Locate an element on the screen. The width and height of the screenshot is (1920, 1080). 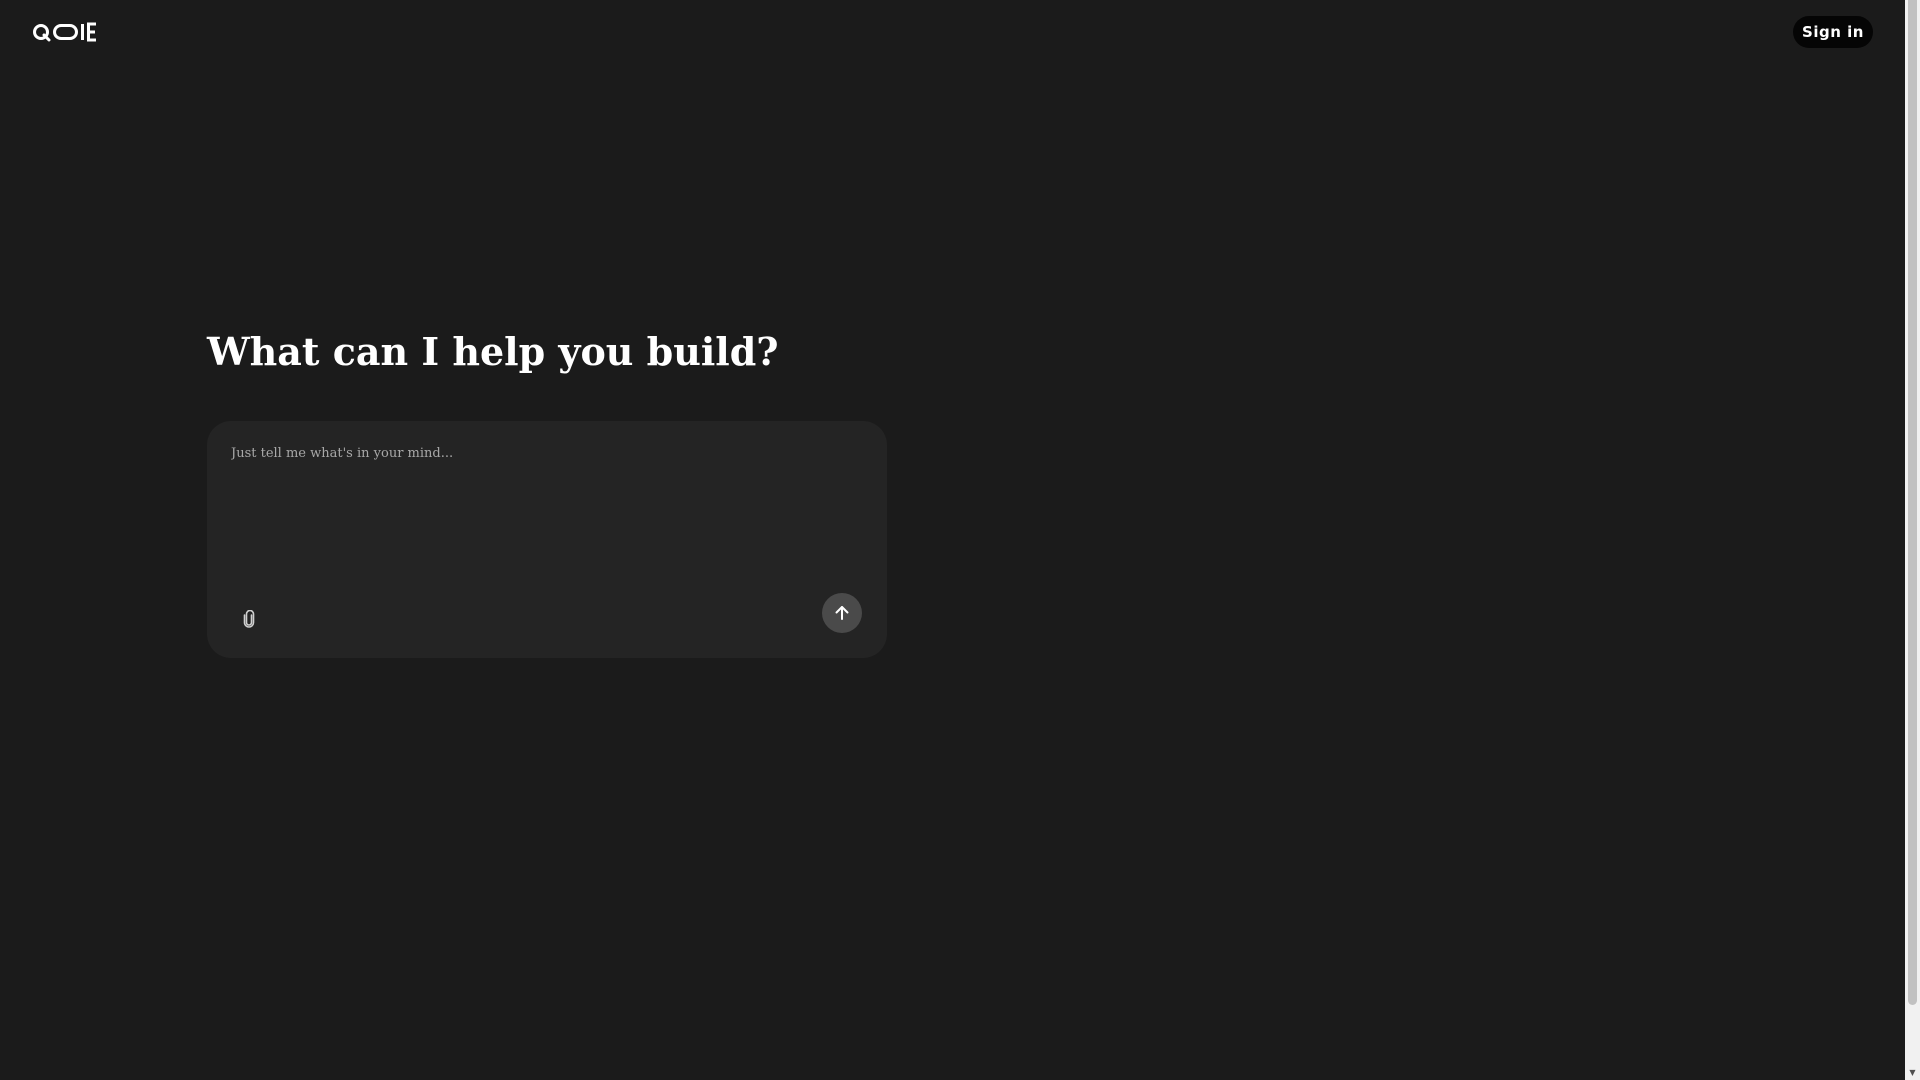
send-button is located at coordinates (842, 613).